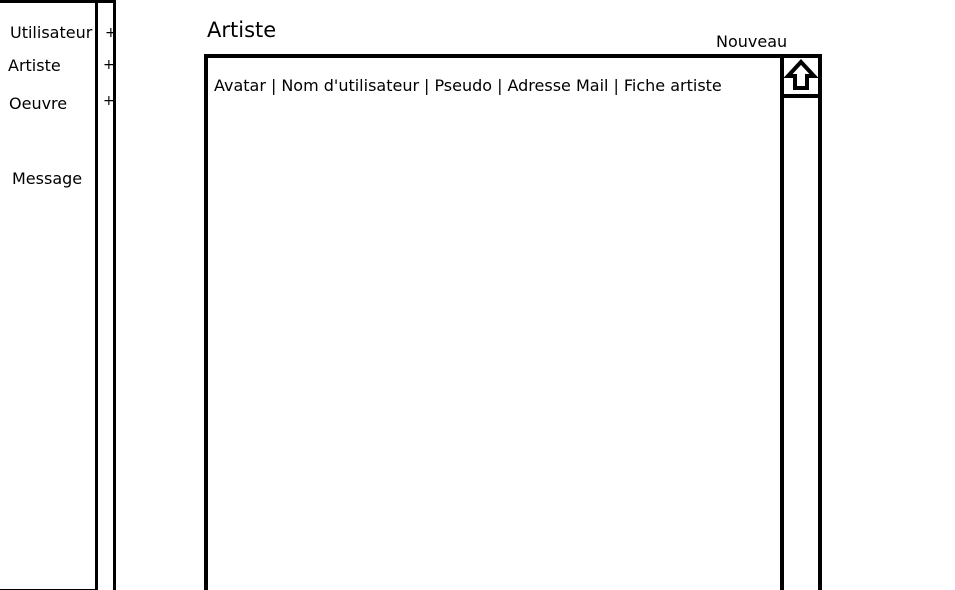 This screenshot has width=955, height=590. I want to click on column-artist-sheet: Fiche artiste, so click(672, 85).